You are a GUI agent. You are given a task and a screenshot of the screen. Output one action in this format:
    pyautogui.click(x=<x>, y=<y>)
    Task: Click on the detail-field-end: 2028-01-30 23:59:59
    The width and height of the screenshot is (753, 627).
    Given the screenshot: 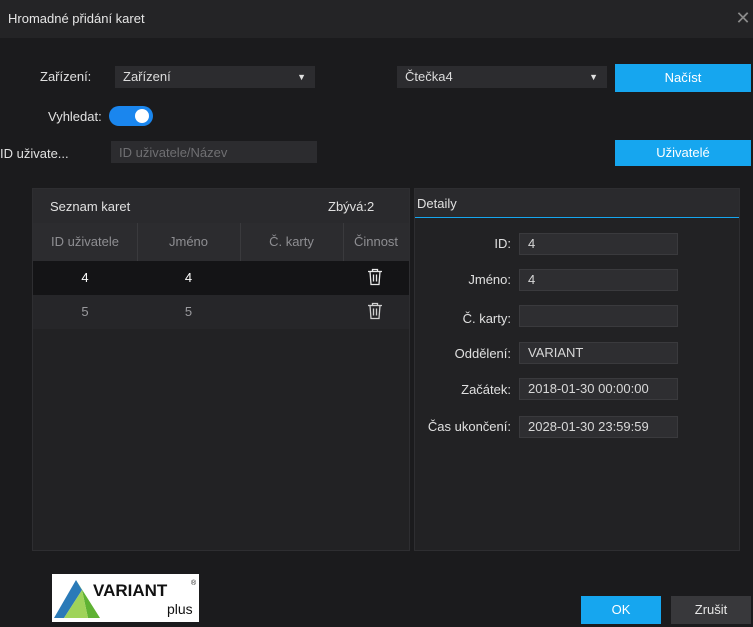 What is the action you would take?
    pyautogui.click(x=598, y=427)
    